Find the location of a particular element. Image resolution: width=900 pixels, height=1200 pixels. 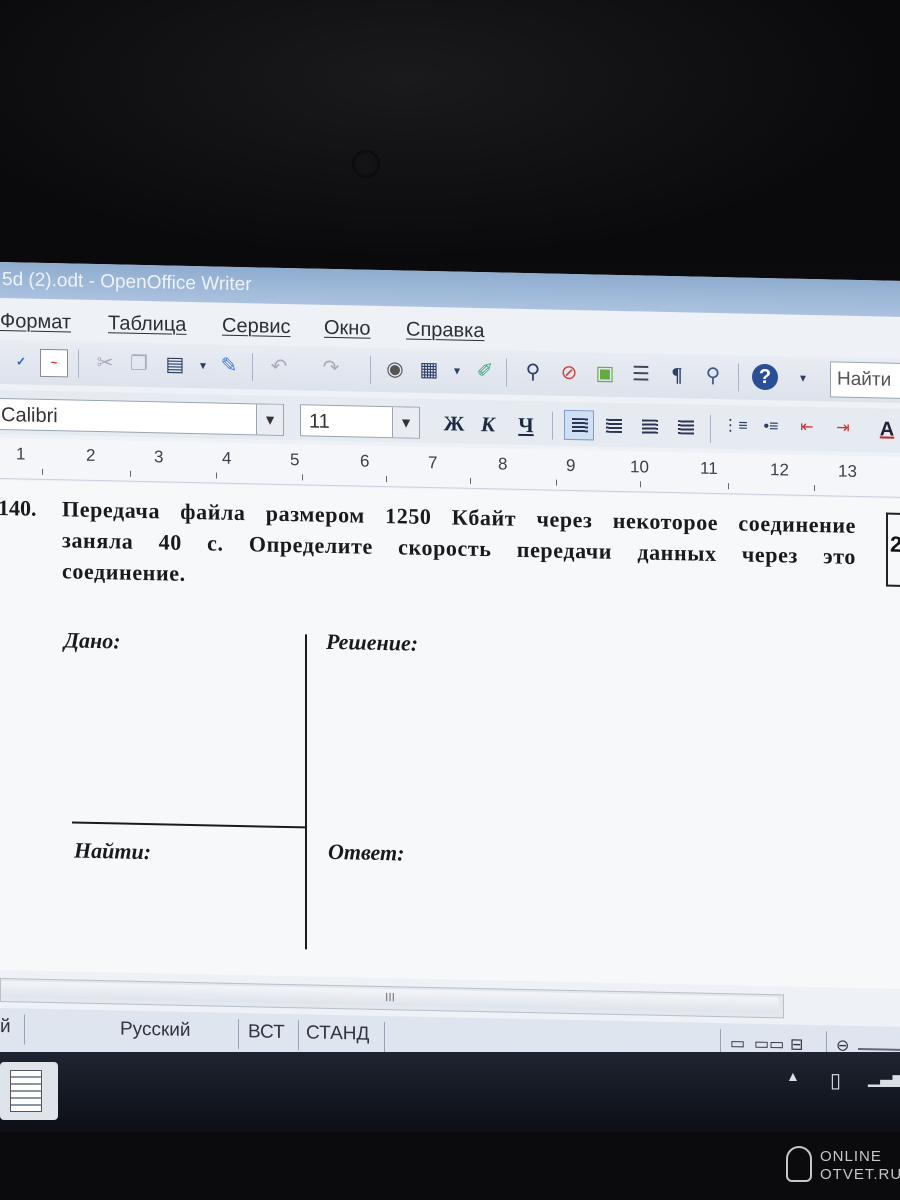

ruler-mark: 4 is located at coordinates (227, 458).